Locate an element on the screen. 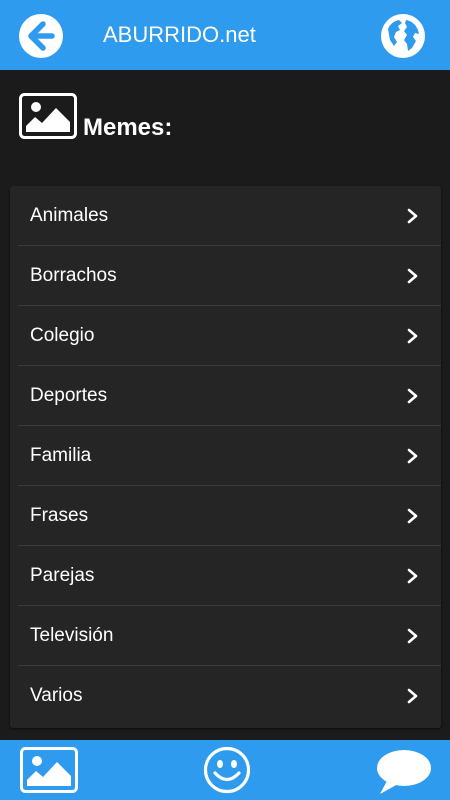 Image resolution: width=450 pixels, height=800 pixels. list-item-label: Borrachos is located at coordinates (73, 275).